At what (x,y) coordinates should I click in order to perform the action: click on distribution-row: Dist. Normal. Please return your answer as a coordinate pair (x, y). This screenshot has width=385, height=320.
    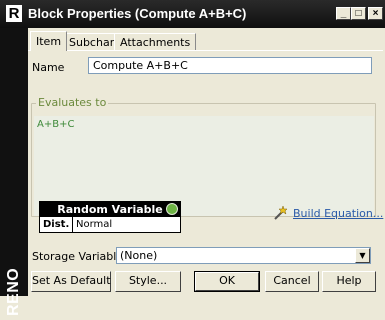
    Looking at the image, I should click on (110, 224).